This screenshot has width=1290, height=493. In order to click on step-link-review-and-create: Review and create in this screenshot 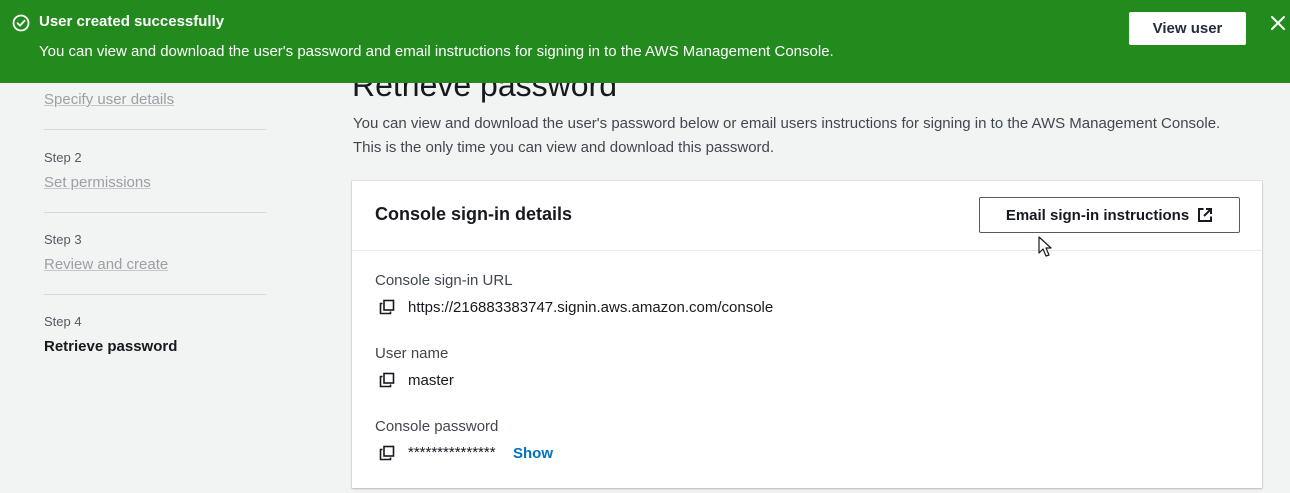, I will do `click(106, 264)`.